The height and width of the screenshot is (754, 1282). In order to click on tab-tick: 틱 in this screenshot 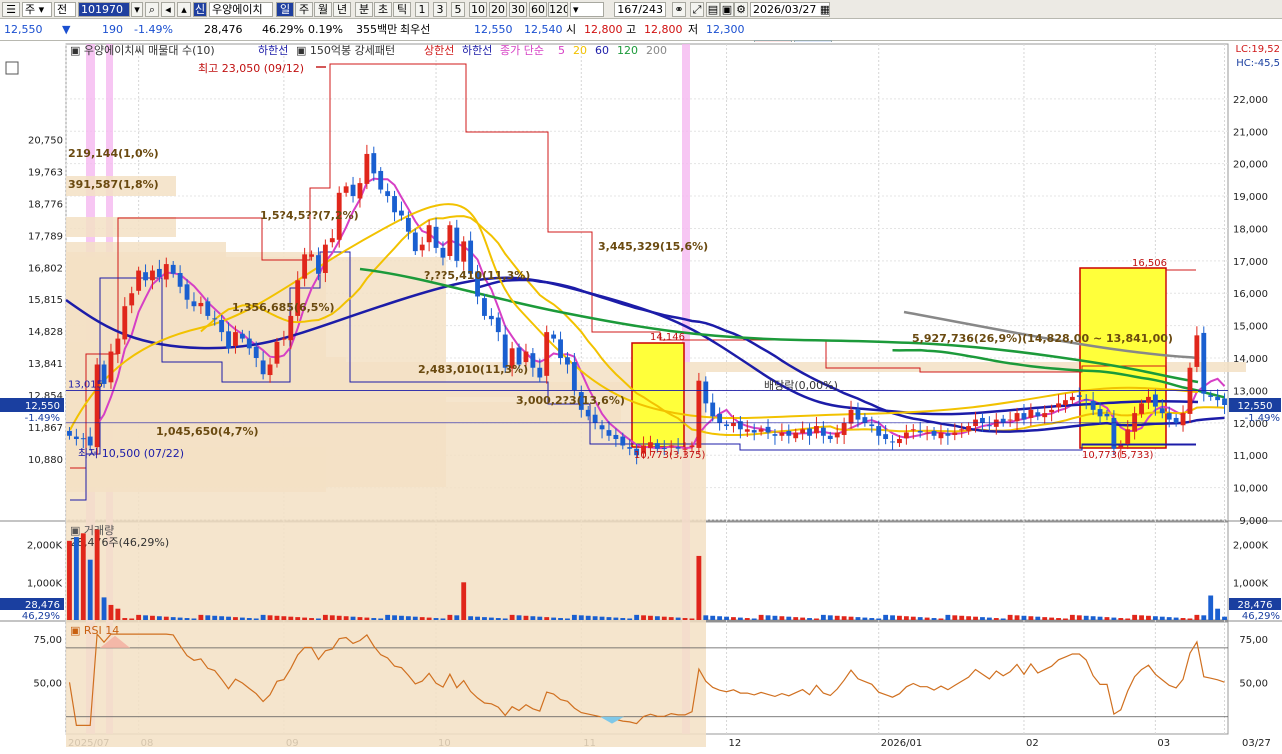, I will do `click(402, 9)`.